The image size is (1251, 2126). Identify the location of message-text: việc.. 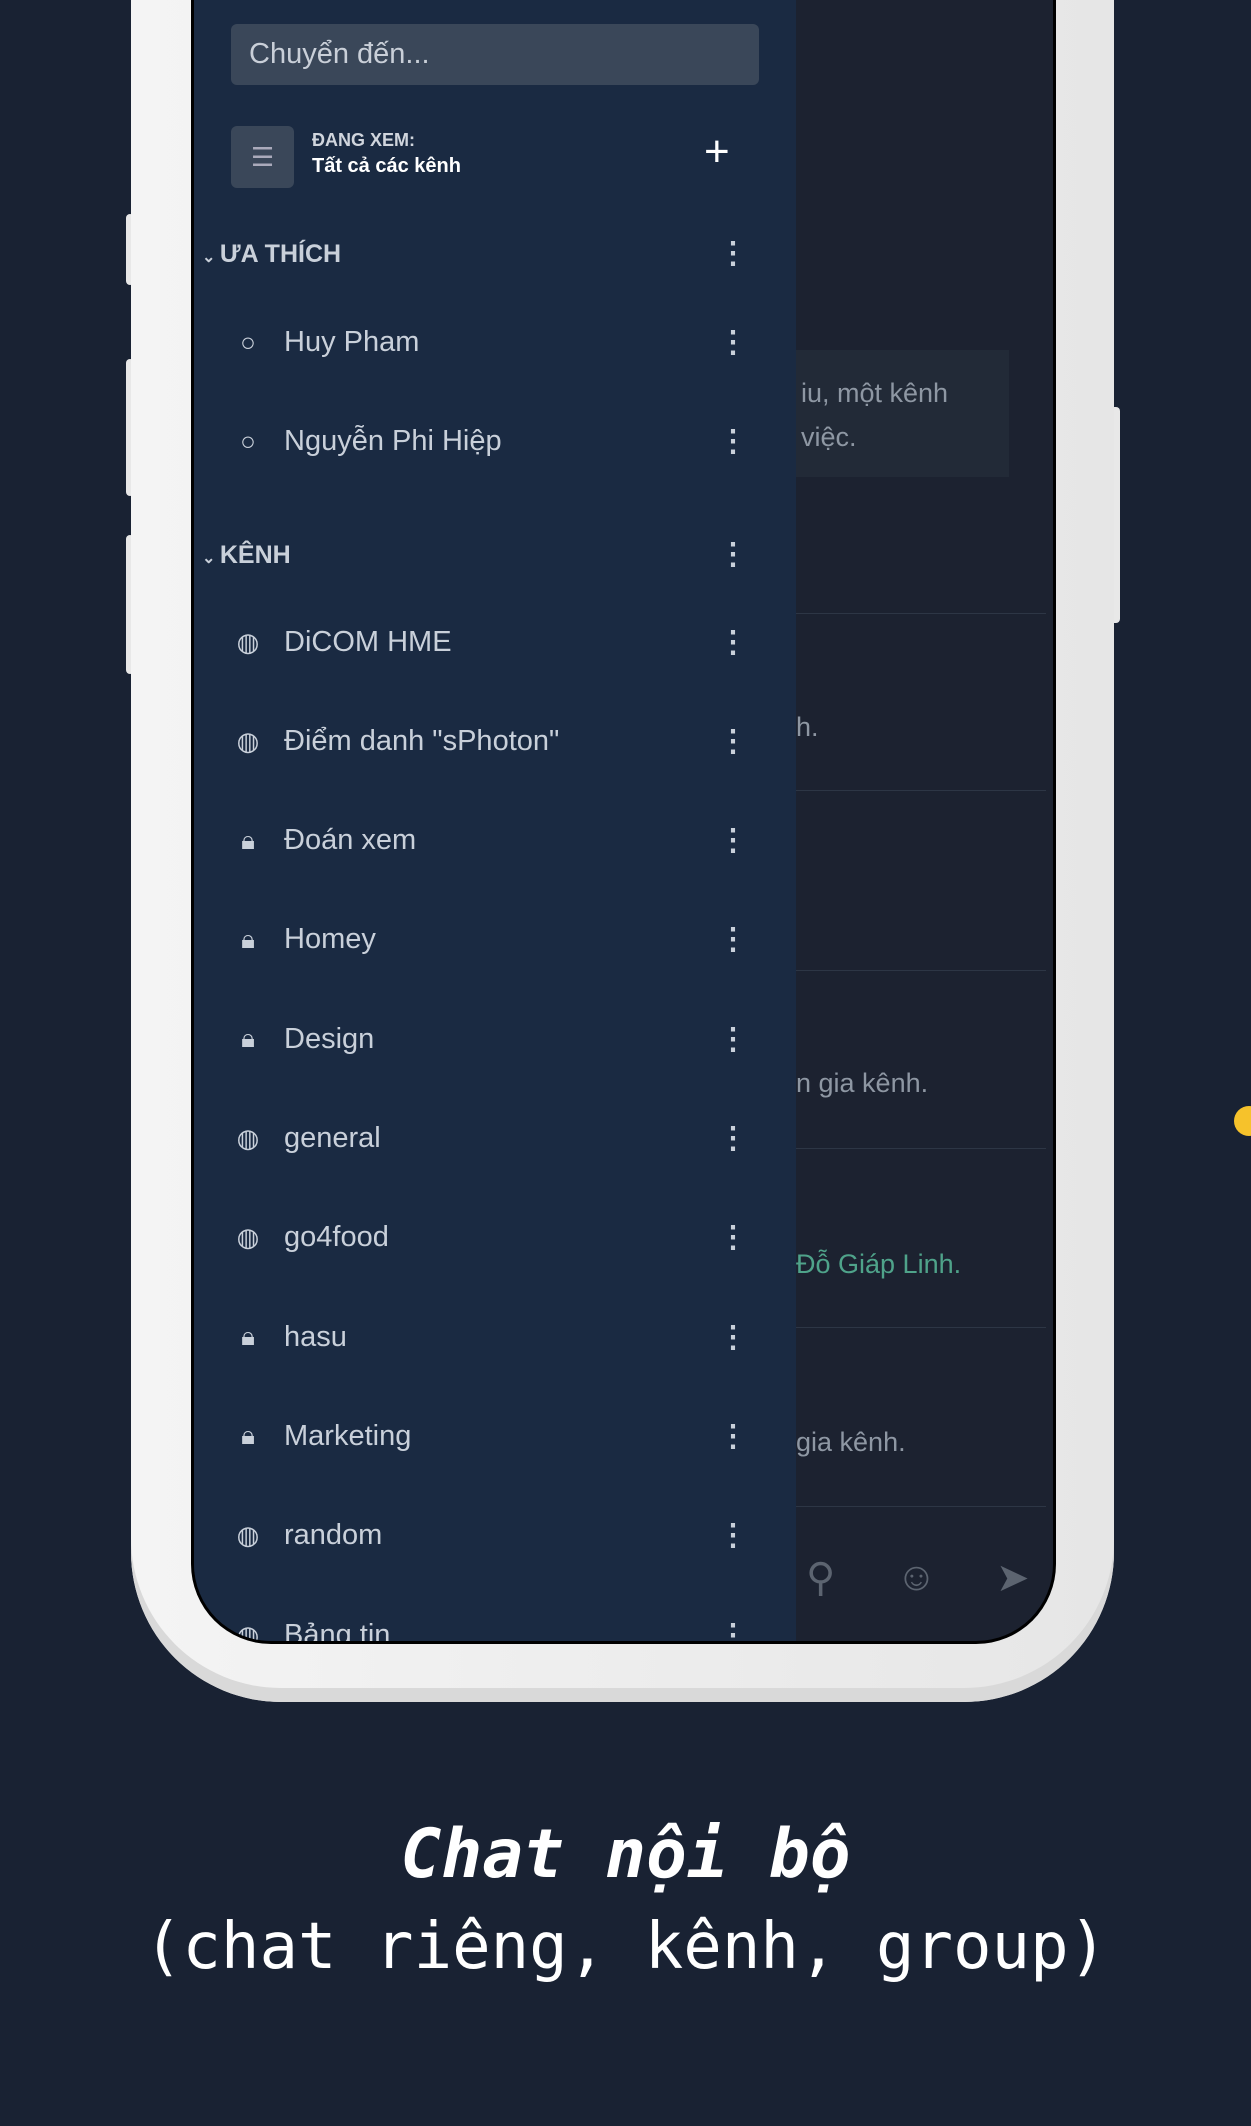
(829, 437).